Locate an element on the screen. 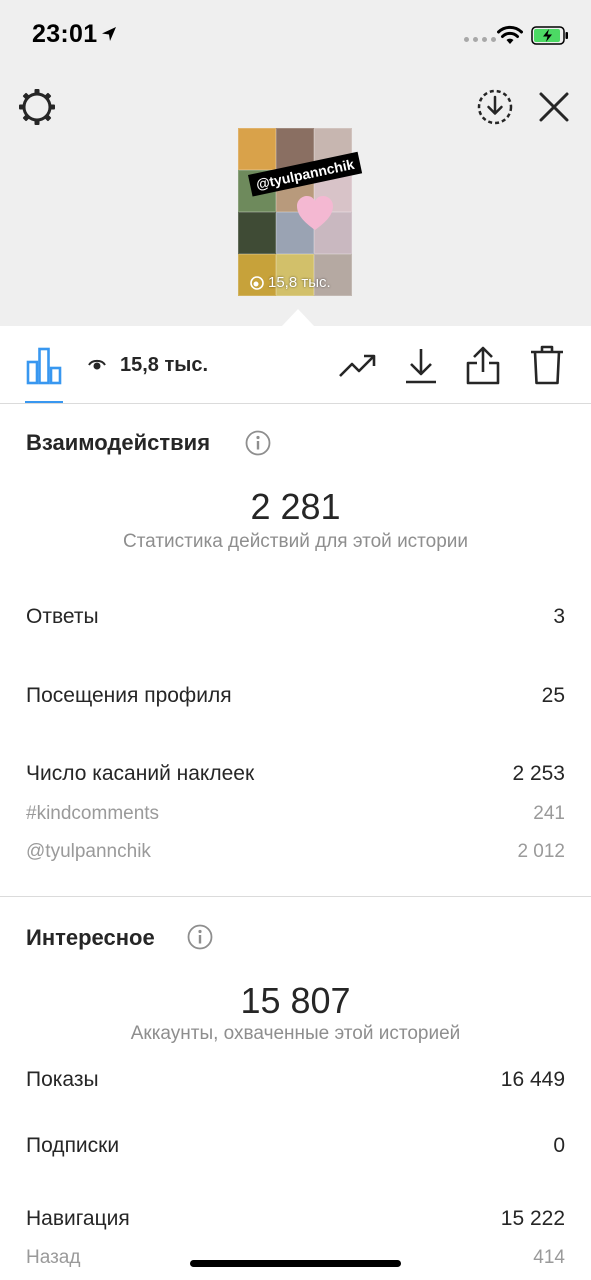 The image size is (591, 1280). views-count: 15,8 тыс. is located at coordinates (164, 365).